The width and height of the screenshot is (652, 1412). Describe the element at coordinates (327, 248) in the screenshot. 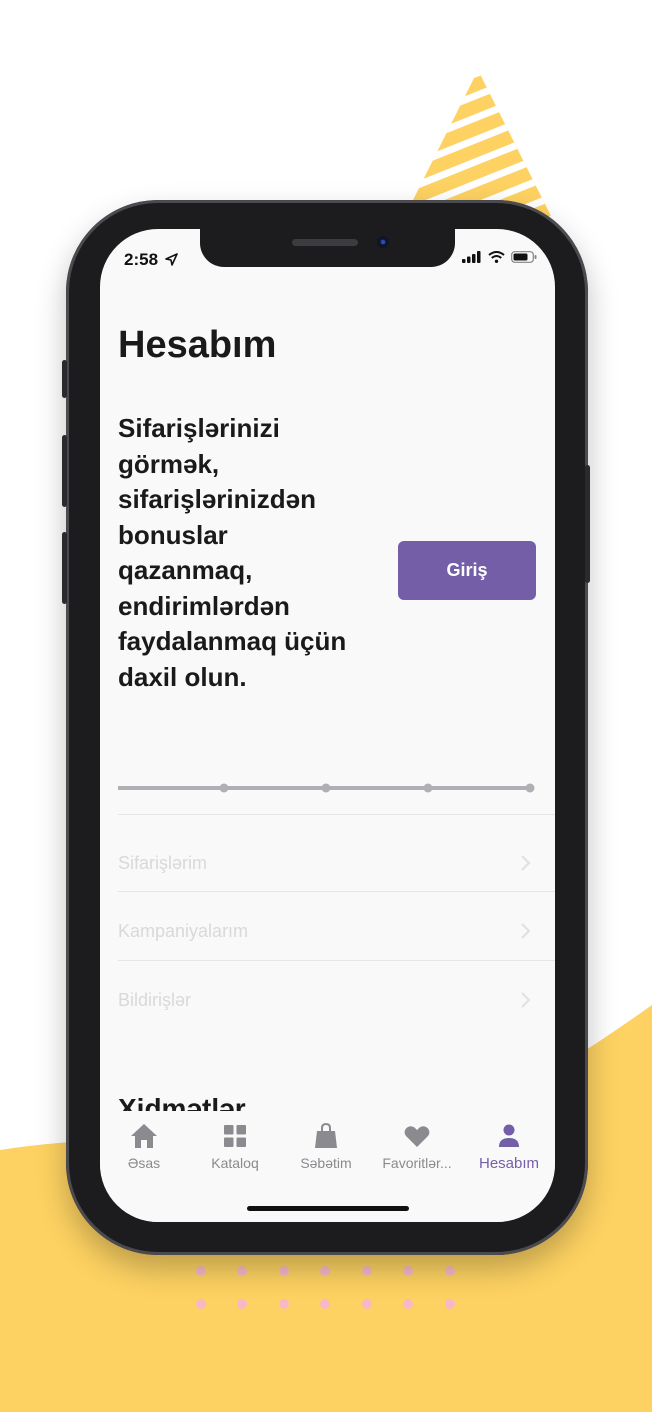

I see `notch` at that location.